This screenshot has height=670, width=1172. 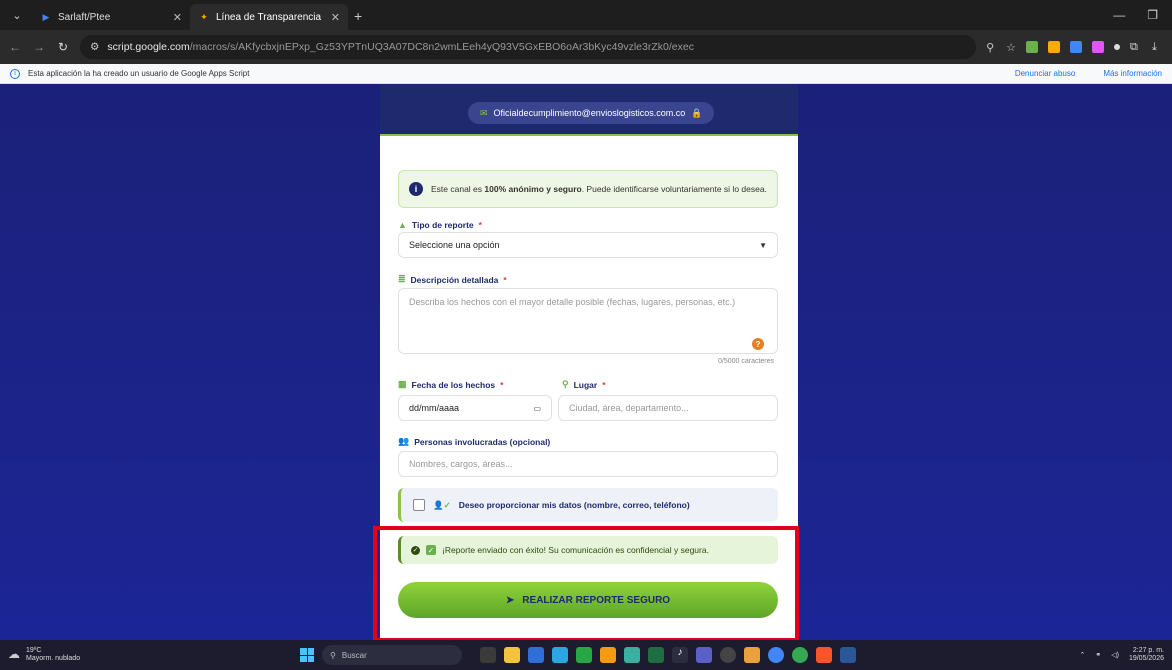 What do you see at coordinates (1152, 15) in the screenshot?
I see `restore-icon: ❐` at bounding box center [1152, 15].